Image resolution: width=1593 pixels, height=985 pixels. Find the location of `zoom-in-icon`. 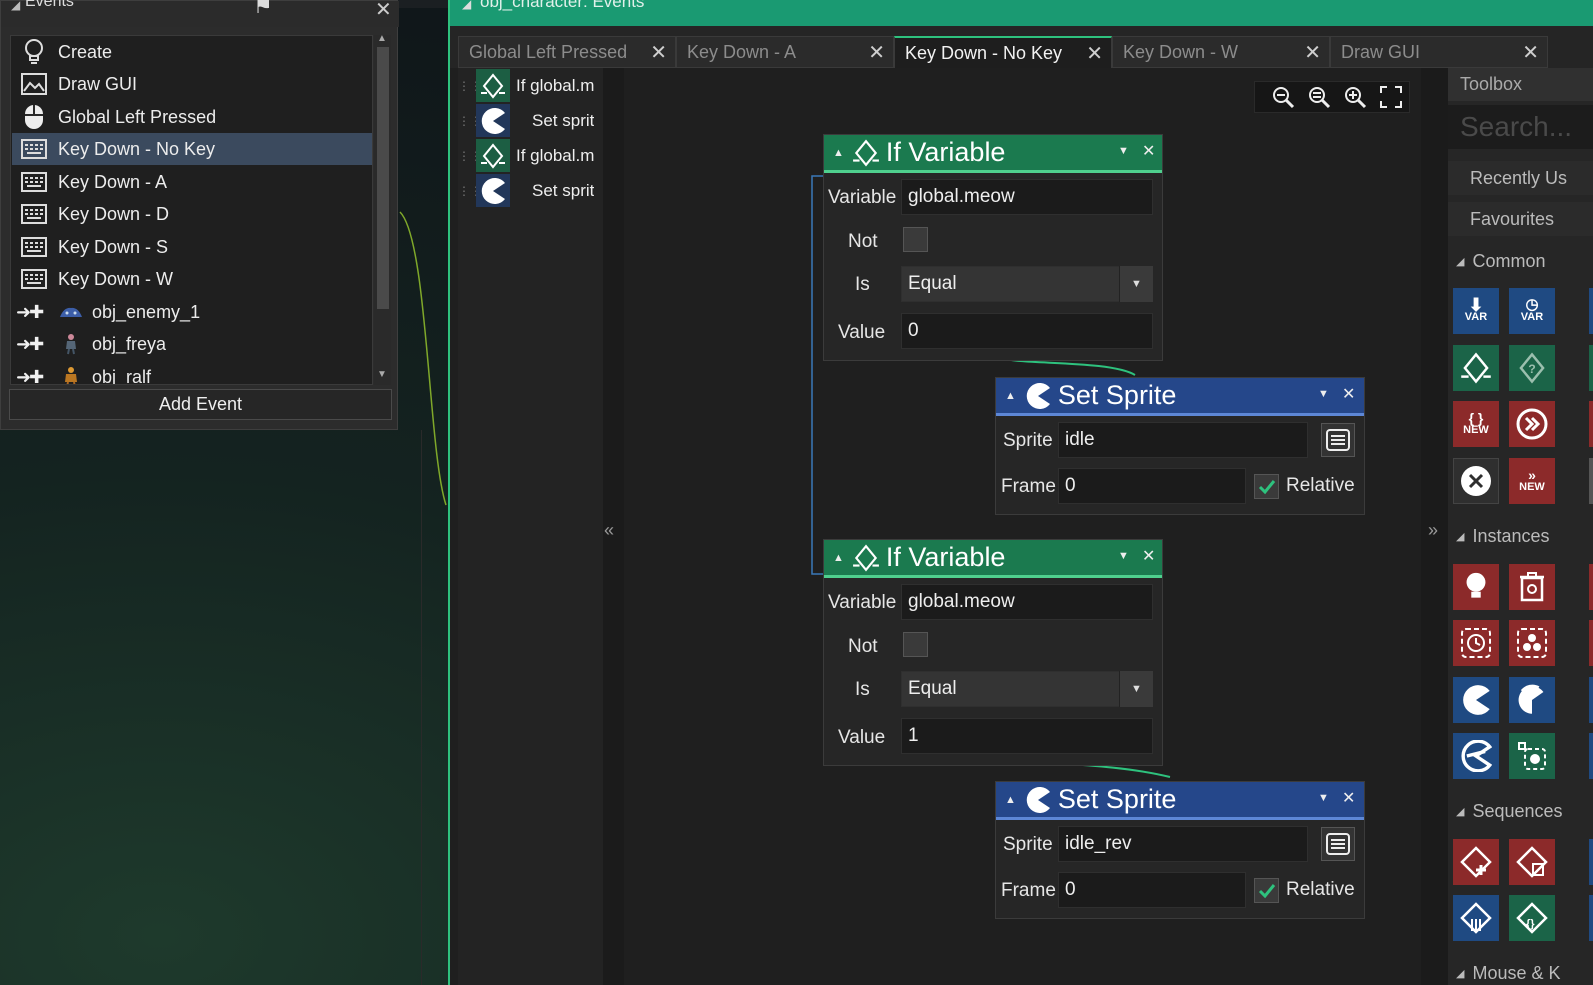

zoom-in-icon is located at coordinates (1355, 97).